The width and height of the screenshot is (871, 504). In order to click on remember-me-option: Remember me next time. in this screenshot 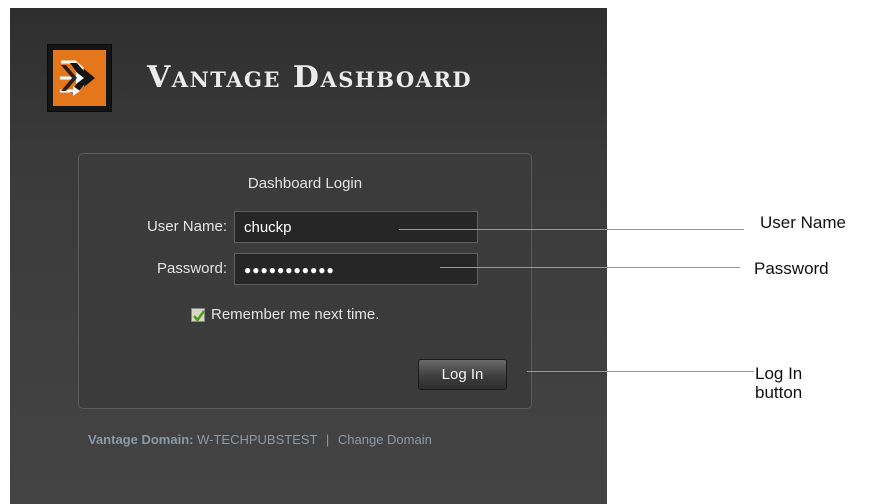, I will do `click(285, 314)`.